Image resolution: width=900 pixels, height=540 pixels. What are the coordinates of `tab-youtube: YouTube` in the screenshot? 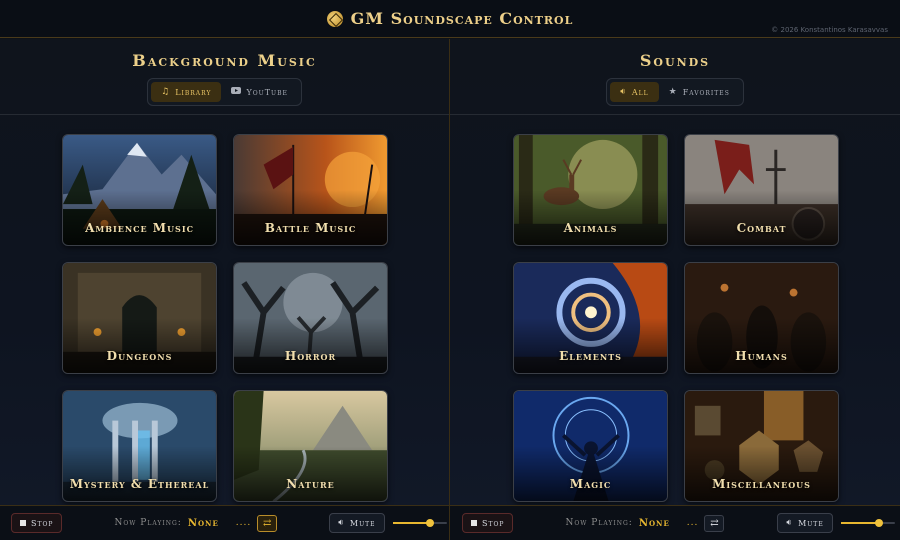 It's located at (259, 92).